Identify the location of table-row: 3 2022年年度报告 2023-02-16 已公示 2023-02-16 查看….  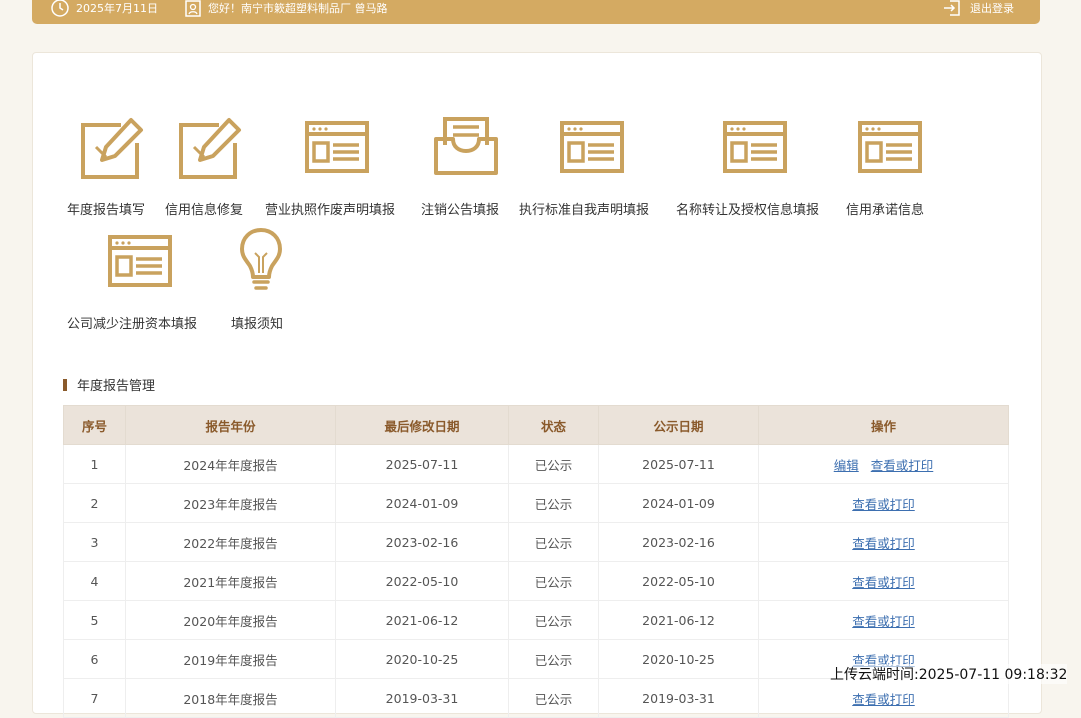
(536, 542).